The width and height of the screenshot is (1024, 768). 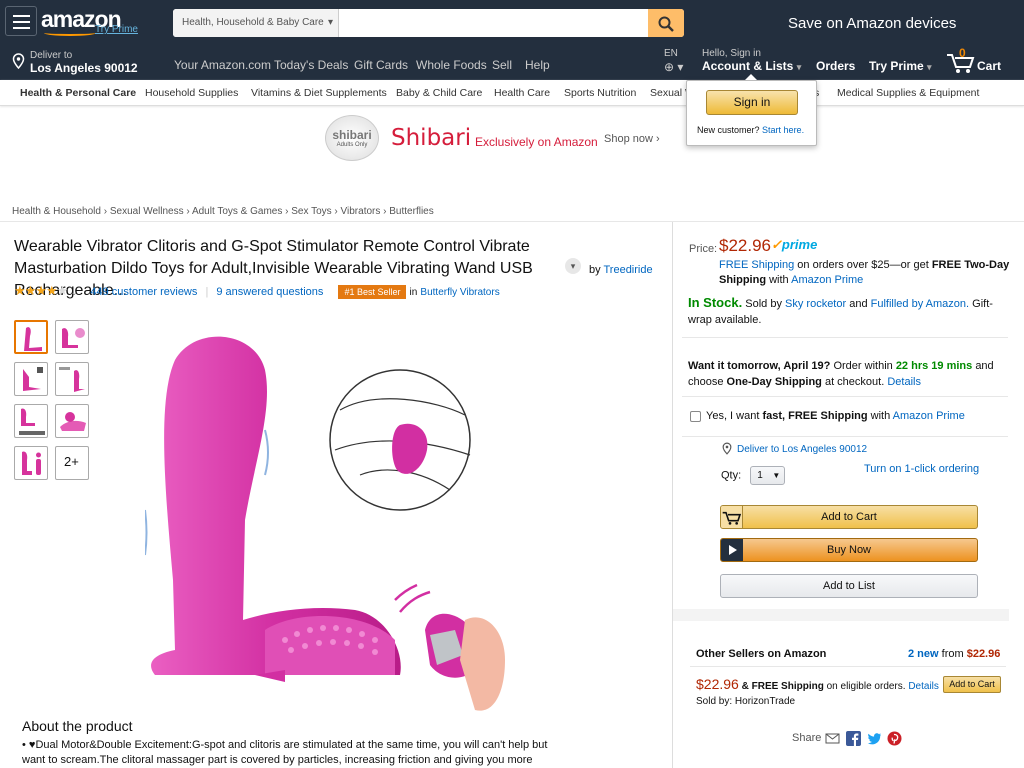 What do you see at coordinates (752, 102) in the screenshot?
I see `sign-in-button: Sign in` at bounding box center [752, 102].